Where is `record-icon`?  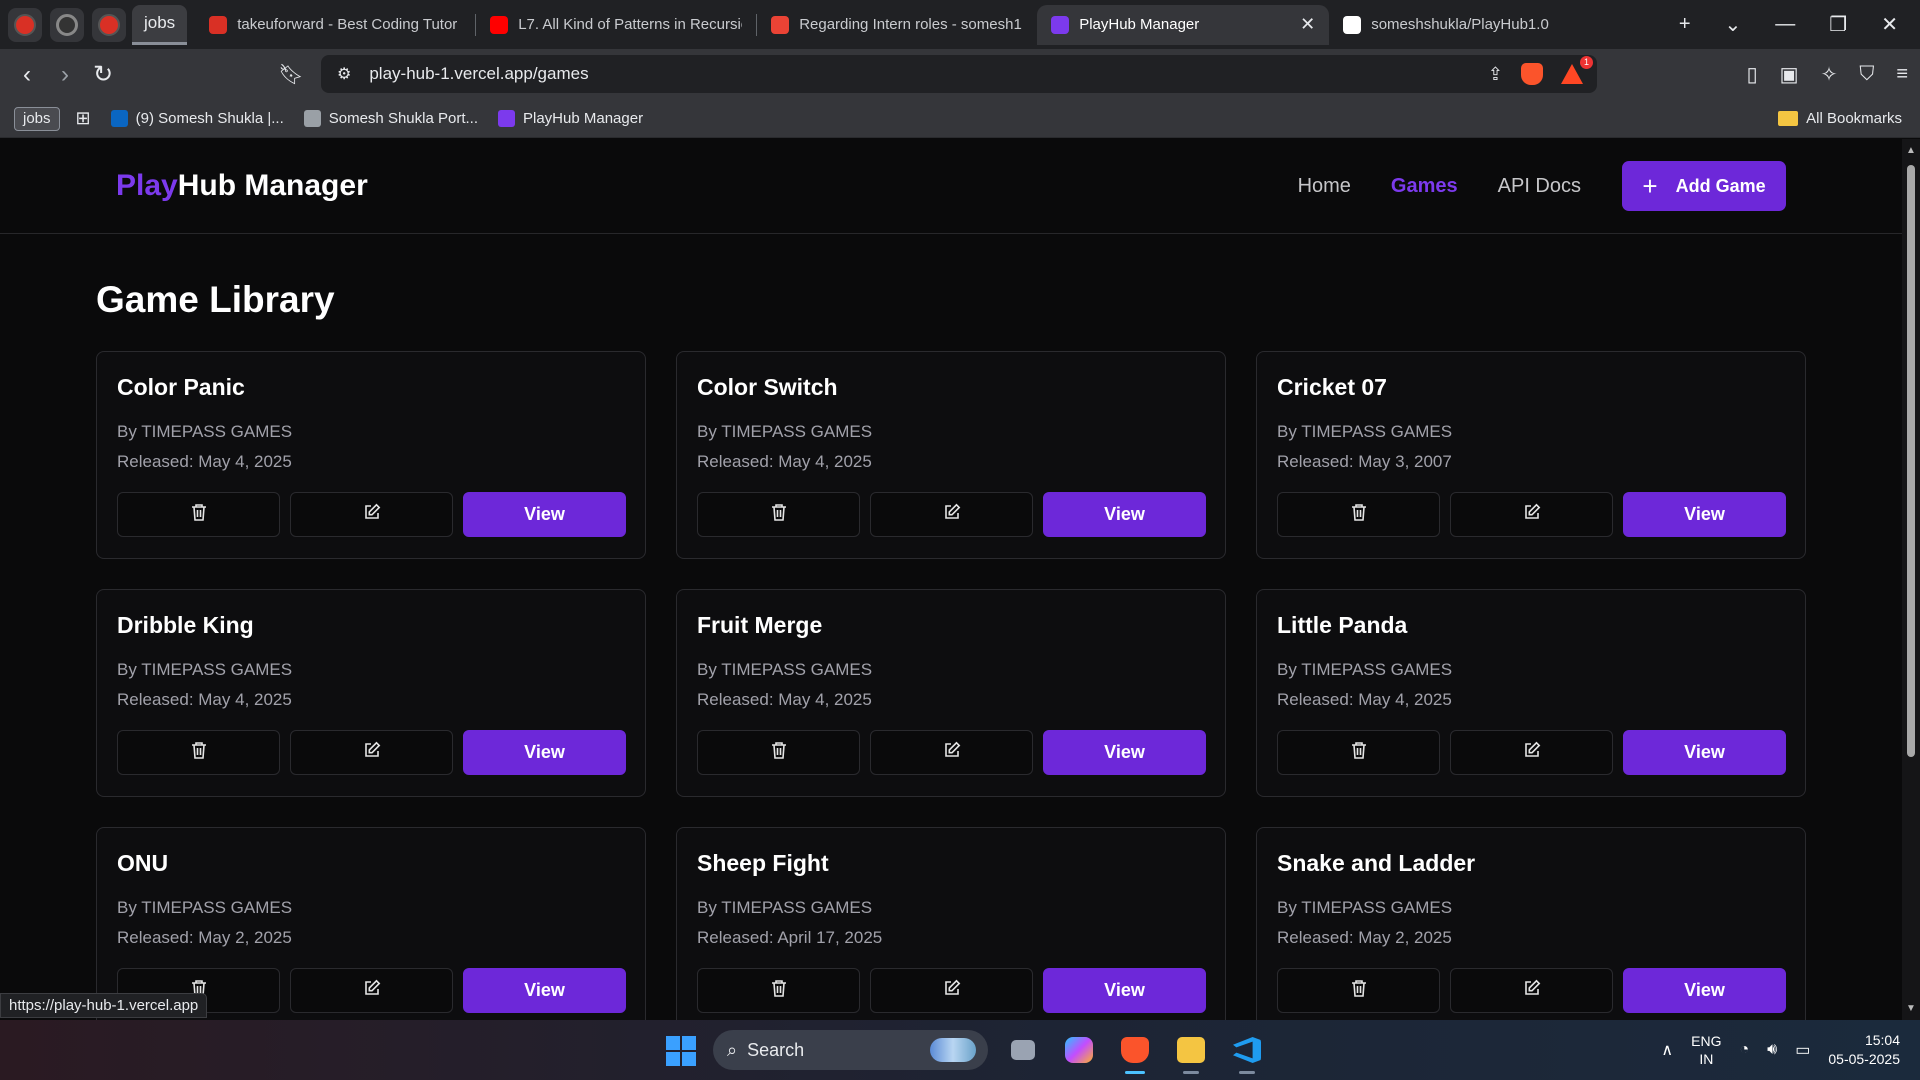 record-icon is located at coordinates (67, 24).